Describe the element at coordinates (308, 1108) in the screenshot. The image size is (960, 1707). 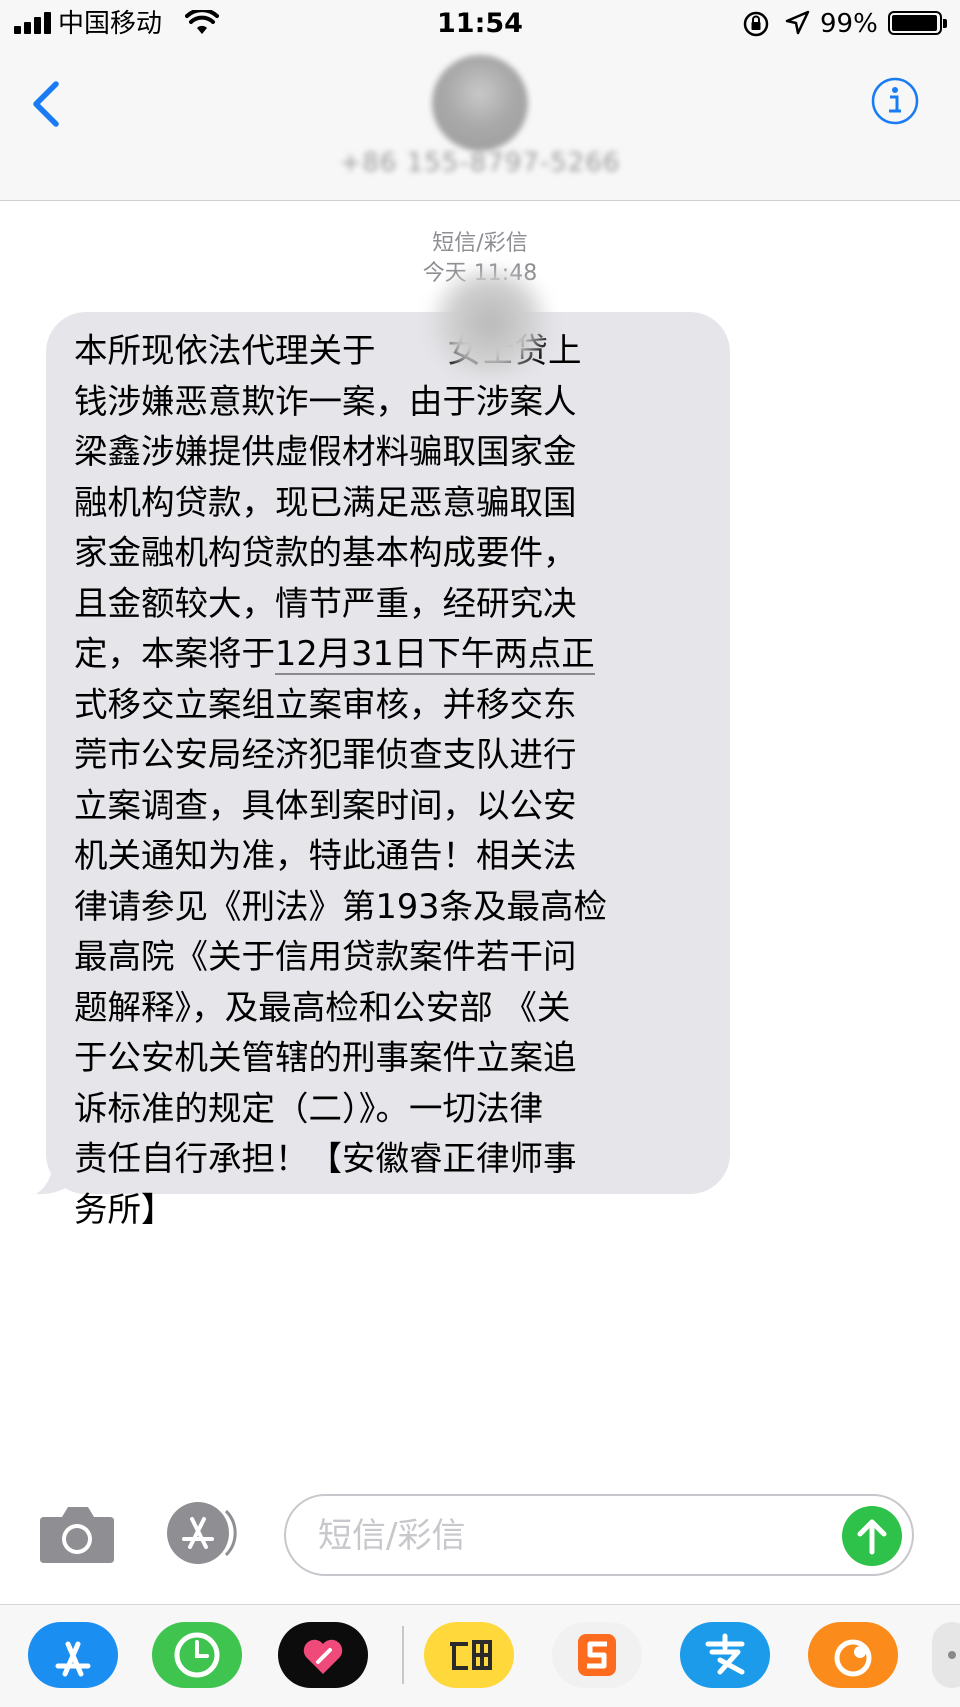
I see `message-line: 诉标准的规定（二）》。一切法律` at that location.